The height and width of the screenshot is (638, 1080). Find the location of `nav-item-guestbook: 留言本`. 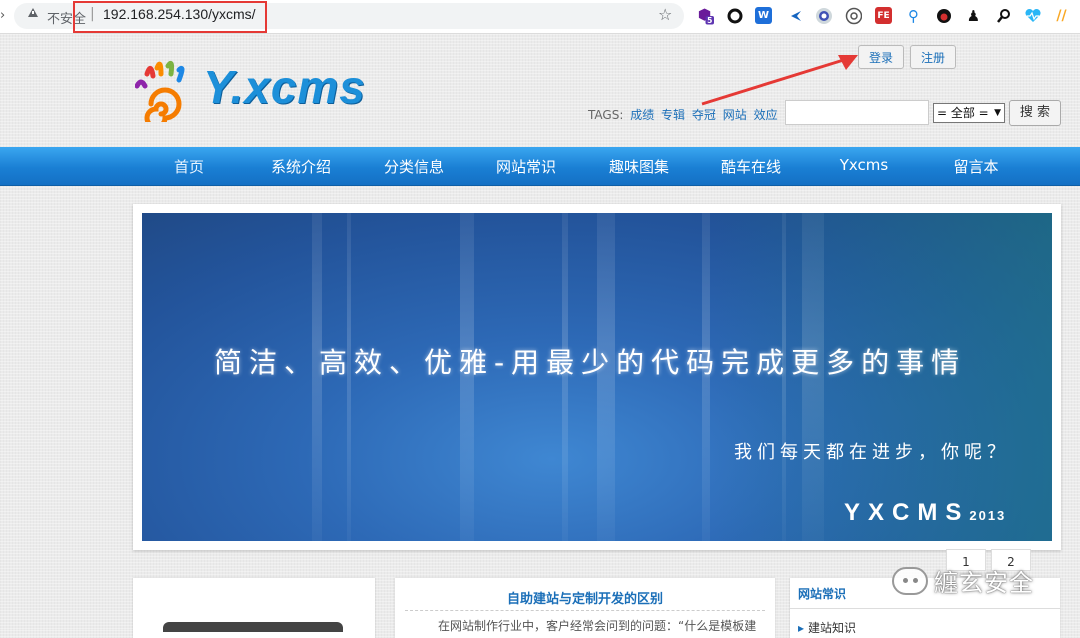

nav-item-guestbook: 留言本 is located at coordinates (976, 166).